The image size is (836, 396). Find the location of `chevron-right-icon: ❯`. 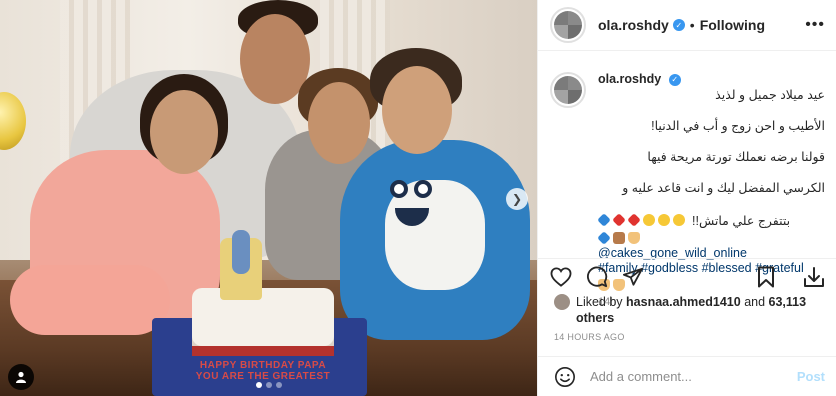

chevron-right-icon: ❯ is located at coordinates (517, 199).